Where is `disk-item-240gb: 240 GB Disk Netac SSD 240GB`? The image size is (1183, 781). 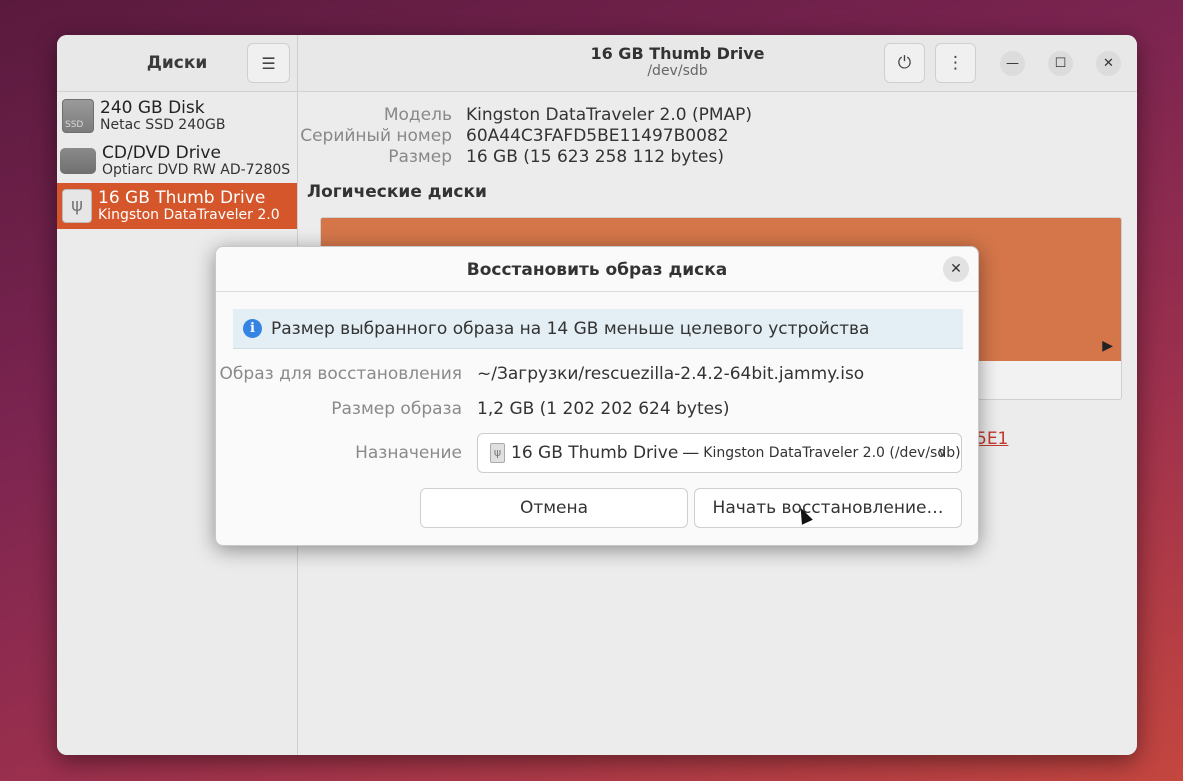
disk-item-240gb: 240 GB Disk Netac SSD 240GB is located at coordinates (177, 116).